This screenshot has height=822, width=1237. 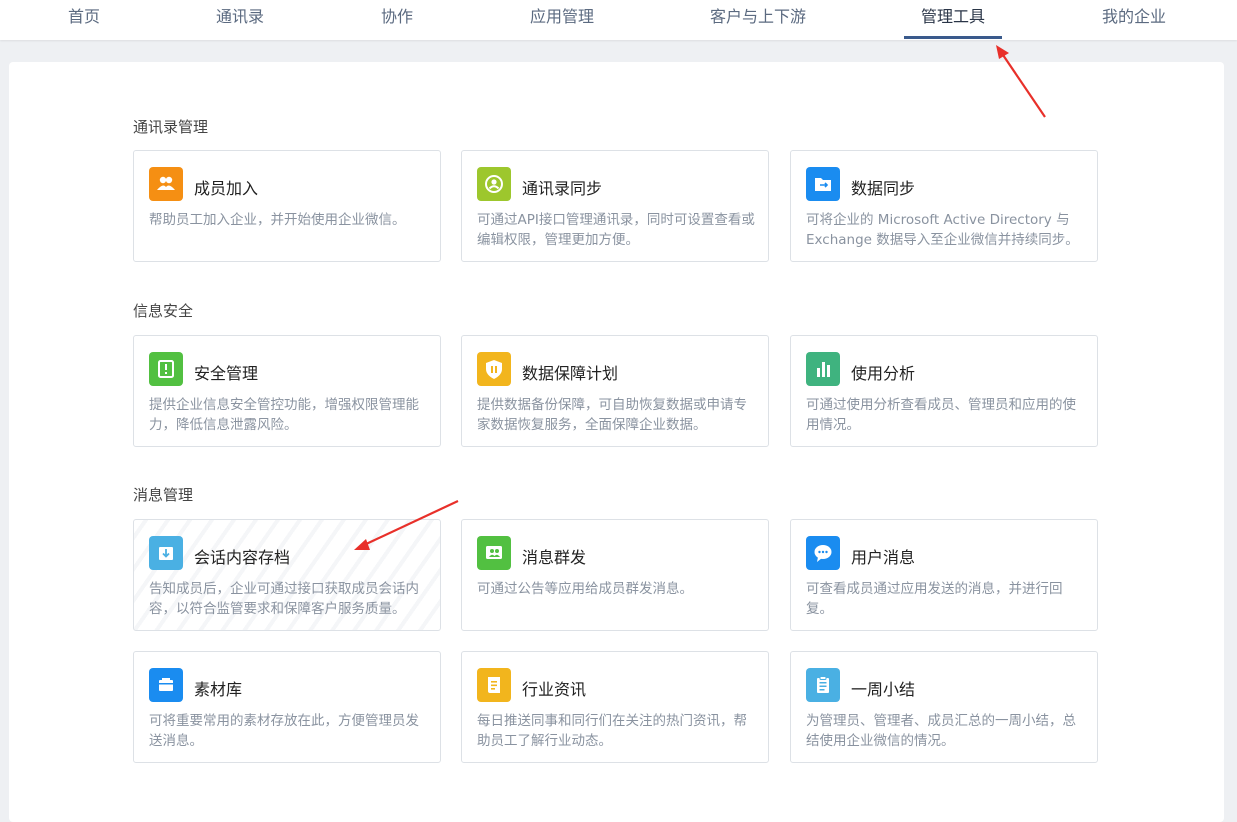 I want to click on nav-tab-home: 首页, so click(x=84, y=19).